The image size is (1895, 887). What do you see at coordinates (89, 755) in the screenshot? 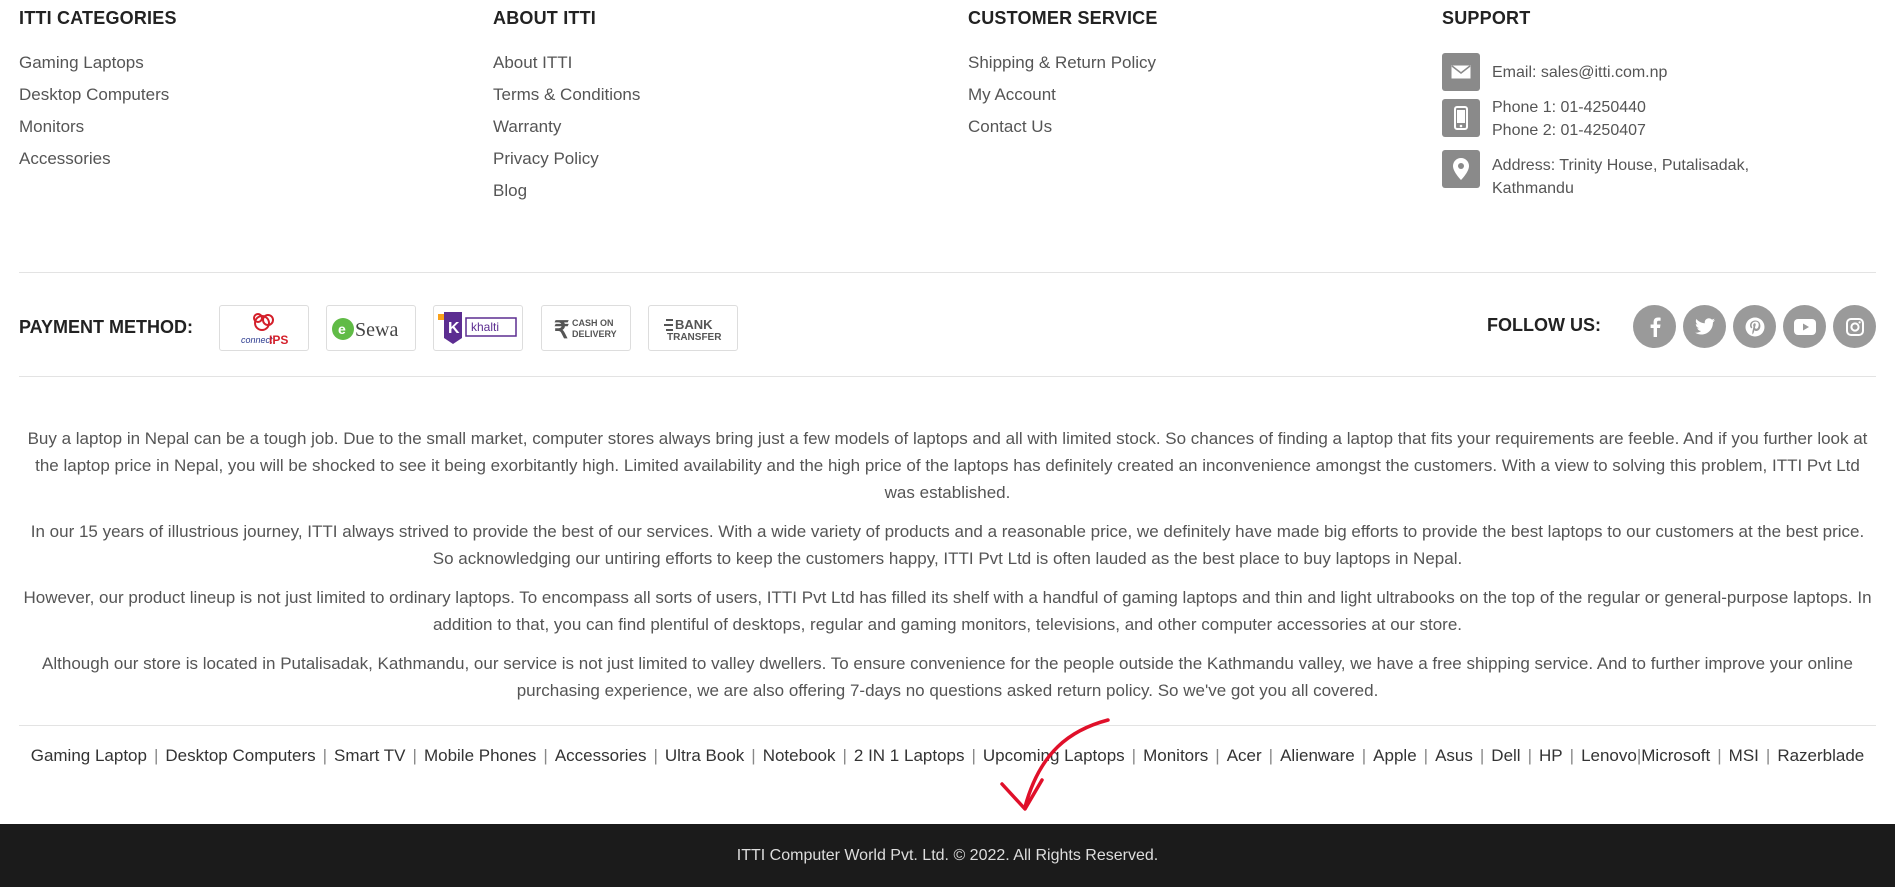
I see `quick-link-gaming-laptop: Gaming Laptop` at bounding box center [89, 755].